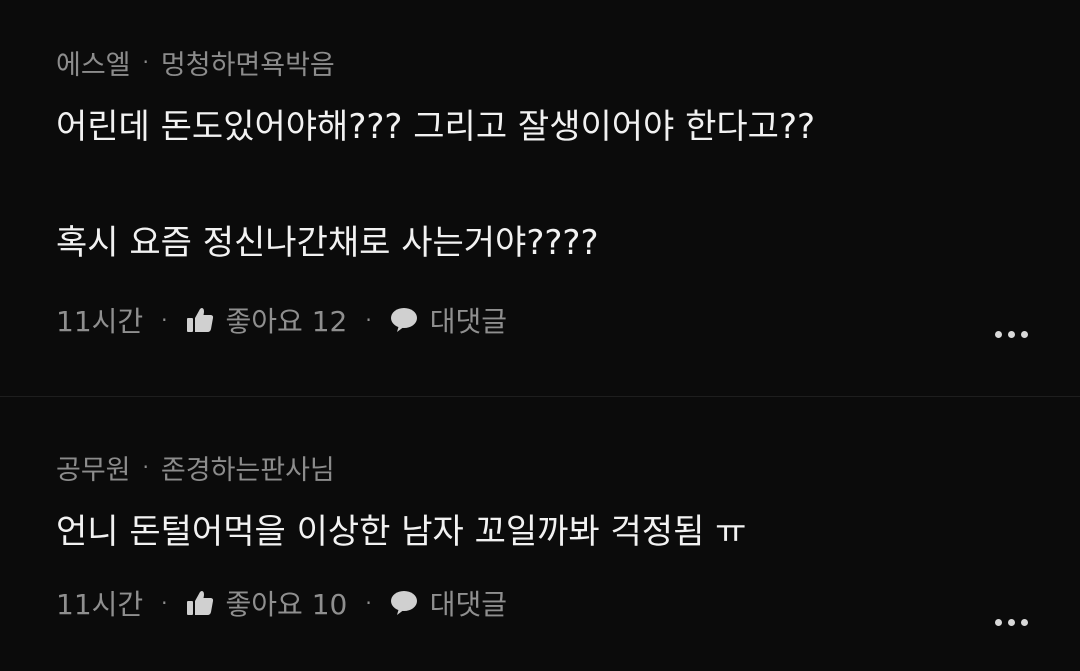 Image resolution: width=1080 pixels, height=671 pixels. Describe the element at coordinates (286, 604) in the screenshot. I see `like-count-label: 좋아요 10` at that location.